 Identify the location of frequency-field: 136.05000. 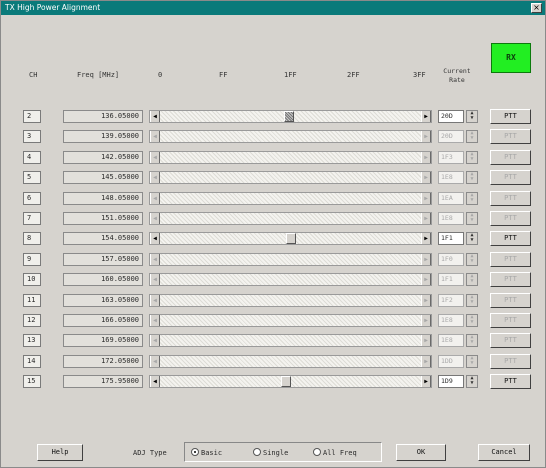
(103, 116).